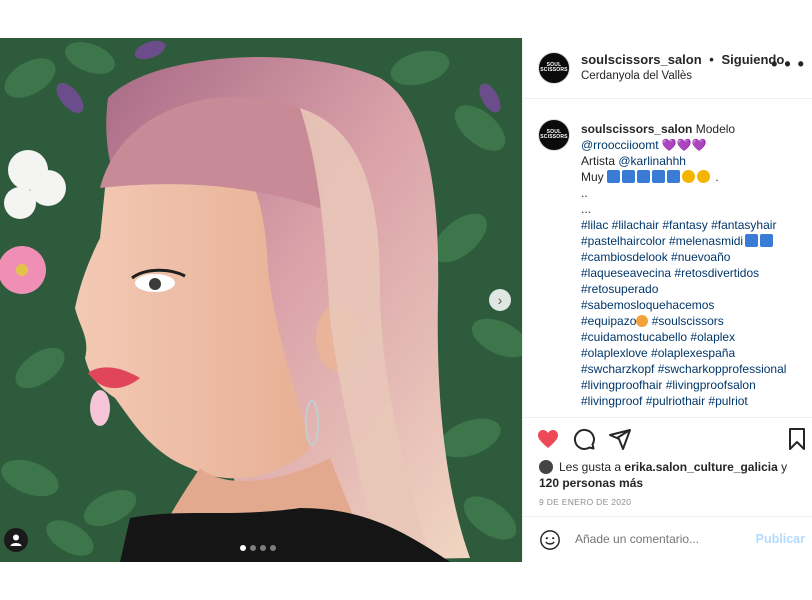 The width and height of the screenshot is (812, 600). I want to click on tagged-users-button, so click(16, 540).